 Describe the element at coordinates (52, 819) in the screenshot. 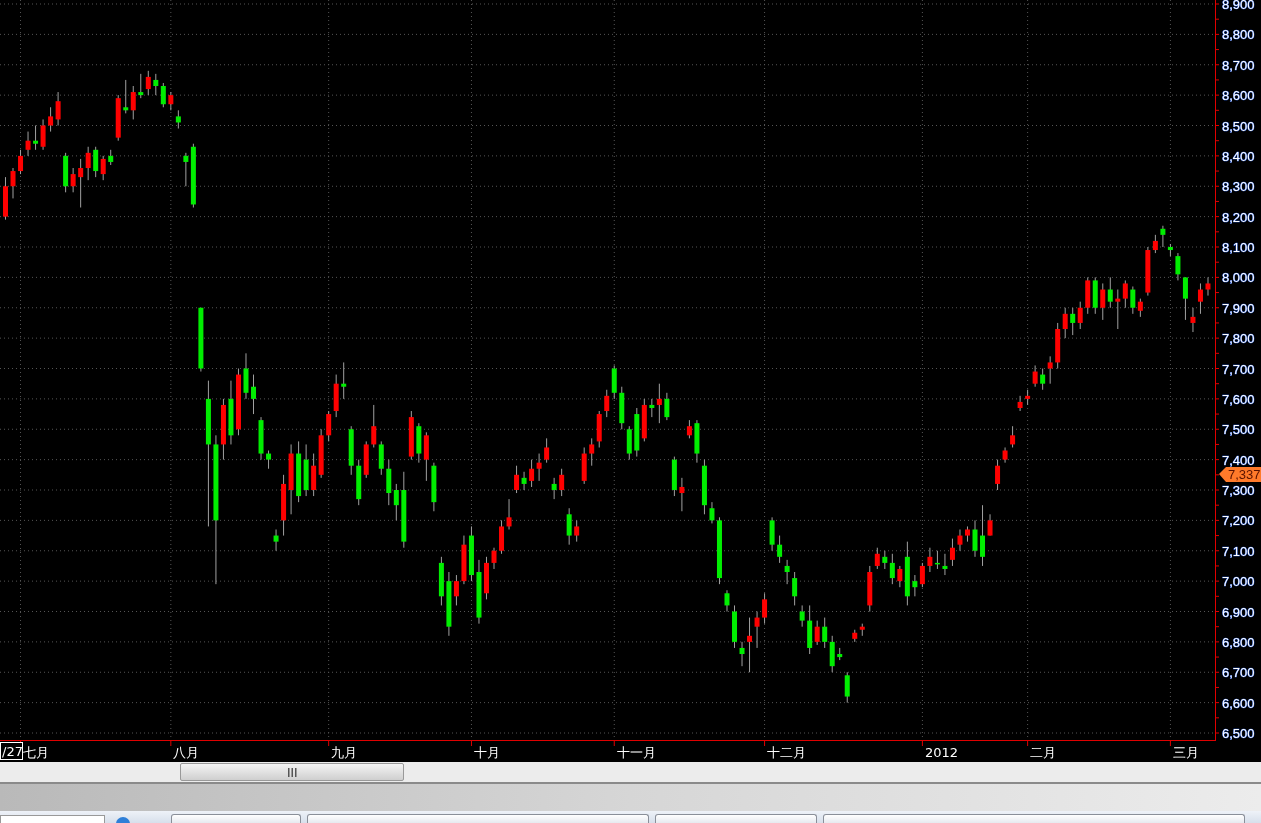

I see `input-field` at that location.